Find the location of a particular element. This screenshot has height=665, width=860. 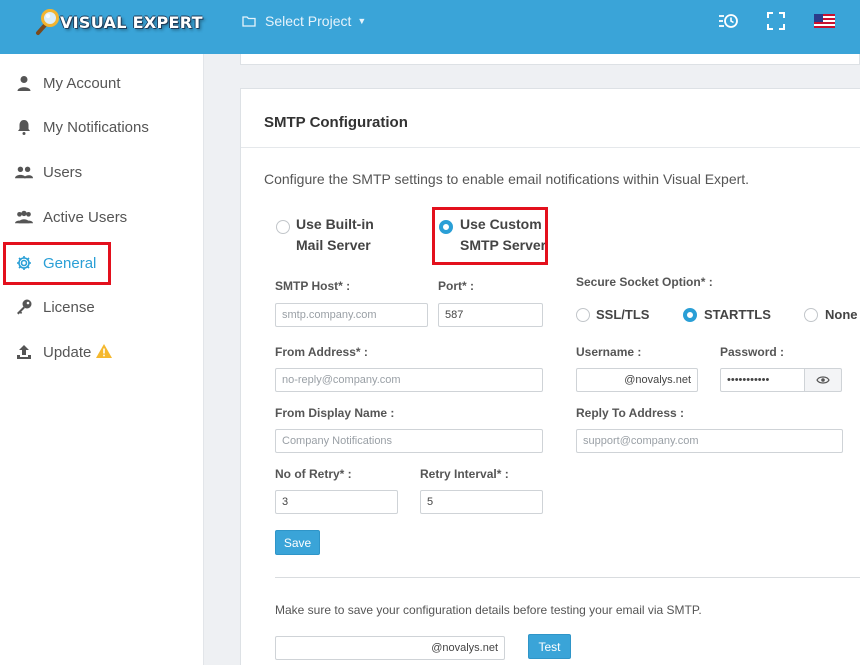

magnifier-icon is located at coordinates (47, 22).